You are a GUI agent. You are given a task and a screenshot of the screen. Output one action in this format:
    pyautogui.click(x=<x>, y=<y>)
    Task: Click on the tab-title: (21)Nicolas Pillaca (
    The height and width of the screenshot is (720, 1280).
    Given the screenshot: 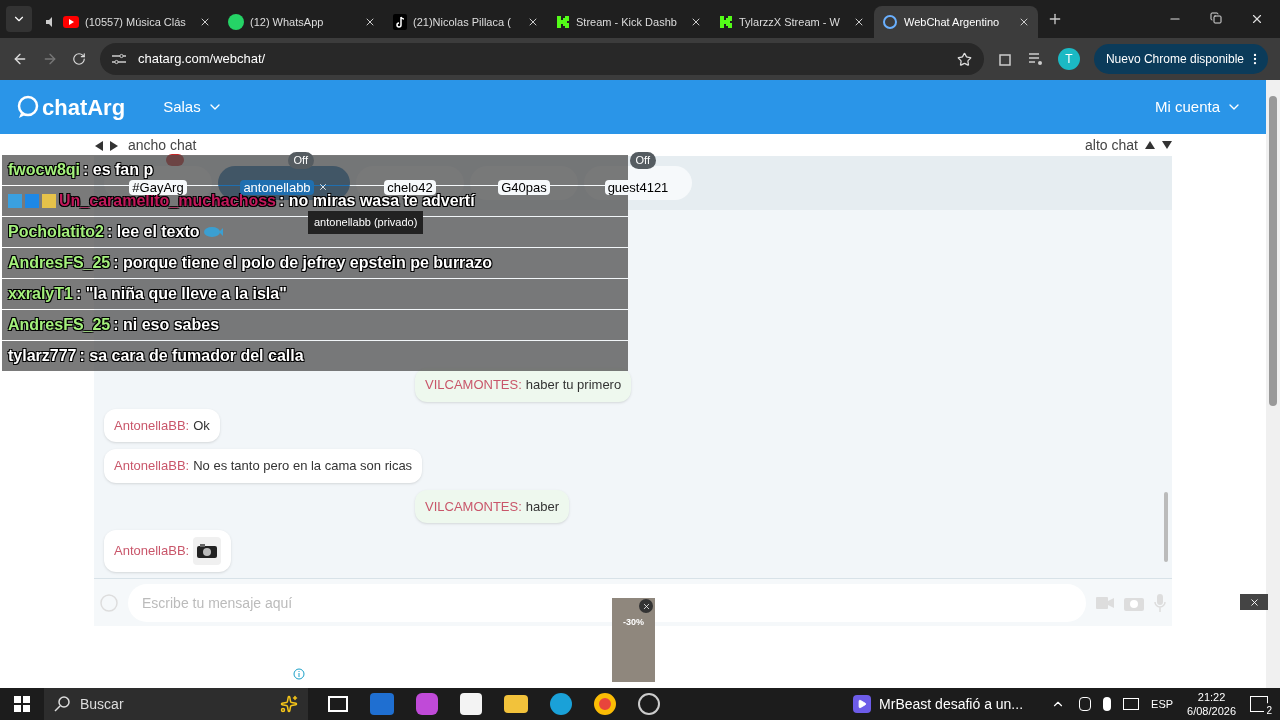 What is the action you would take?
    pyautogui.click(x=462, y=22)
    